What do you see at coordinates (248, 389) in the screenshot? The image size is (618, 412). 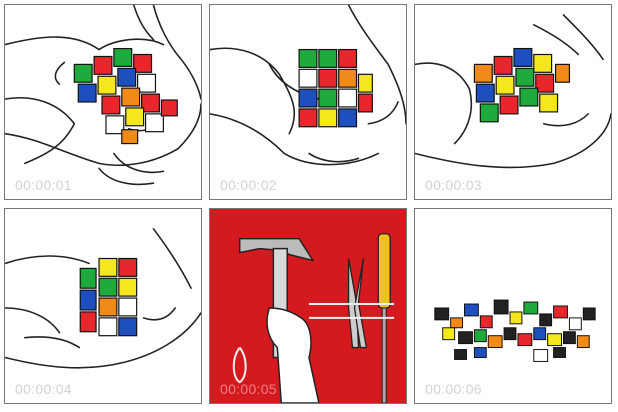 I see `timestamp: 00:00:05` at bounding box center [248, 389].